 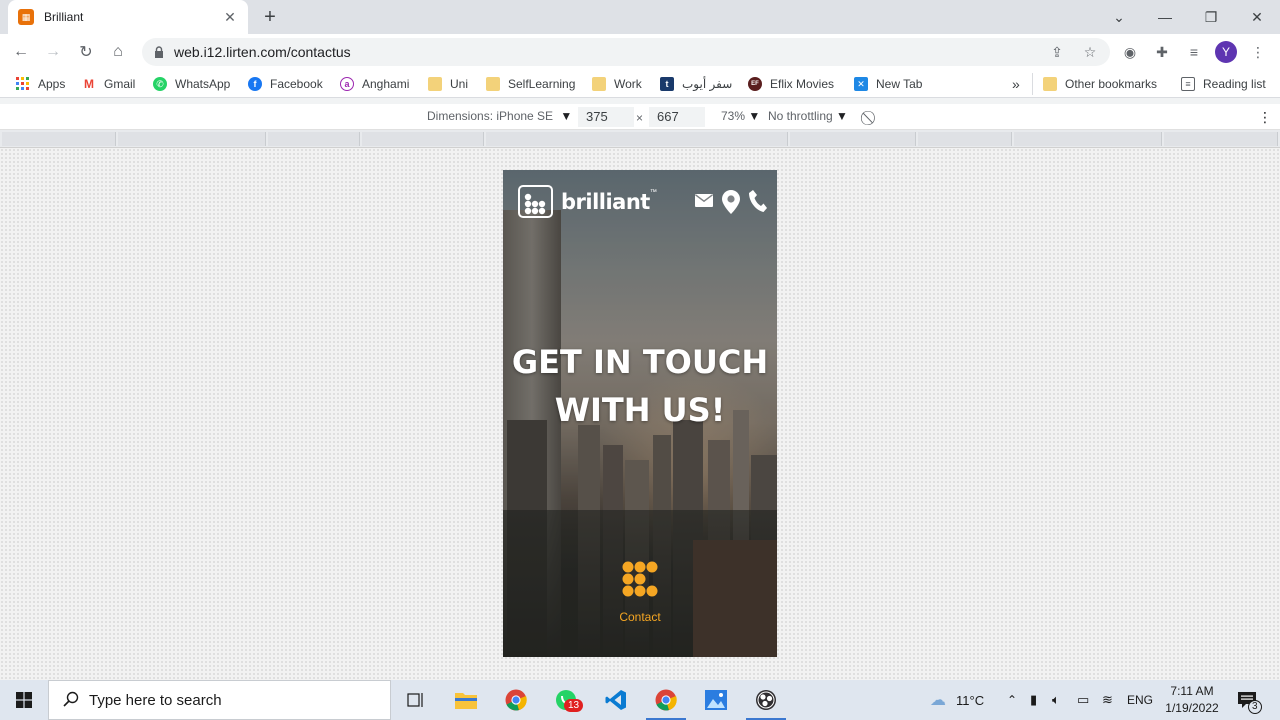 I want to click on mail-icon, so click(x=704, y=202).